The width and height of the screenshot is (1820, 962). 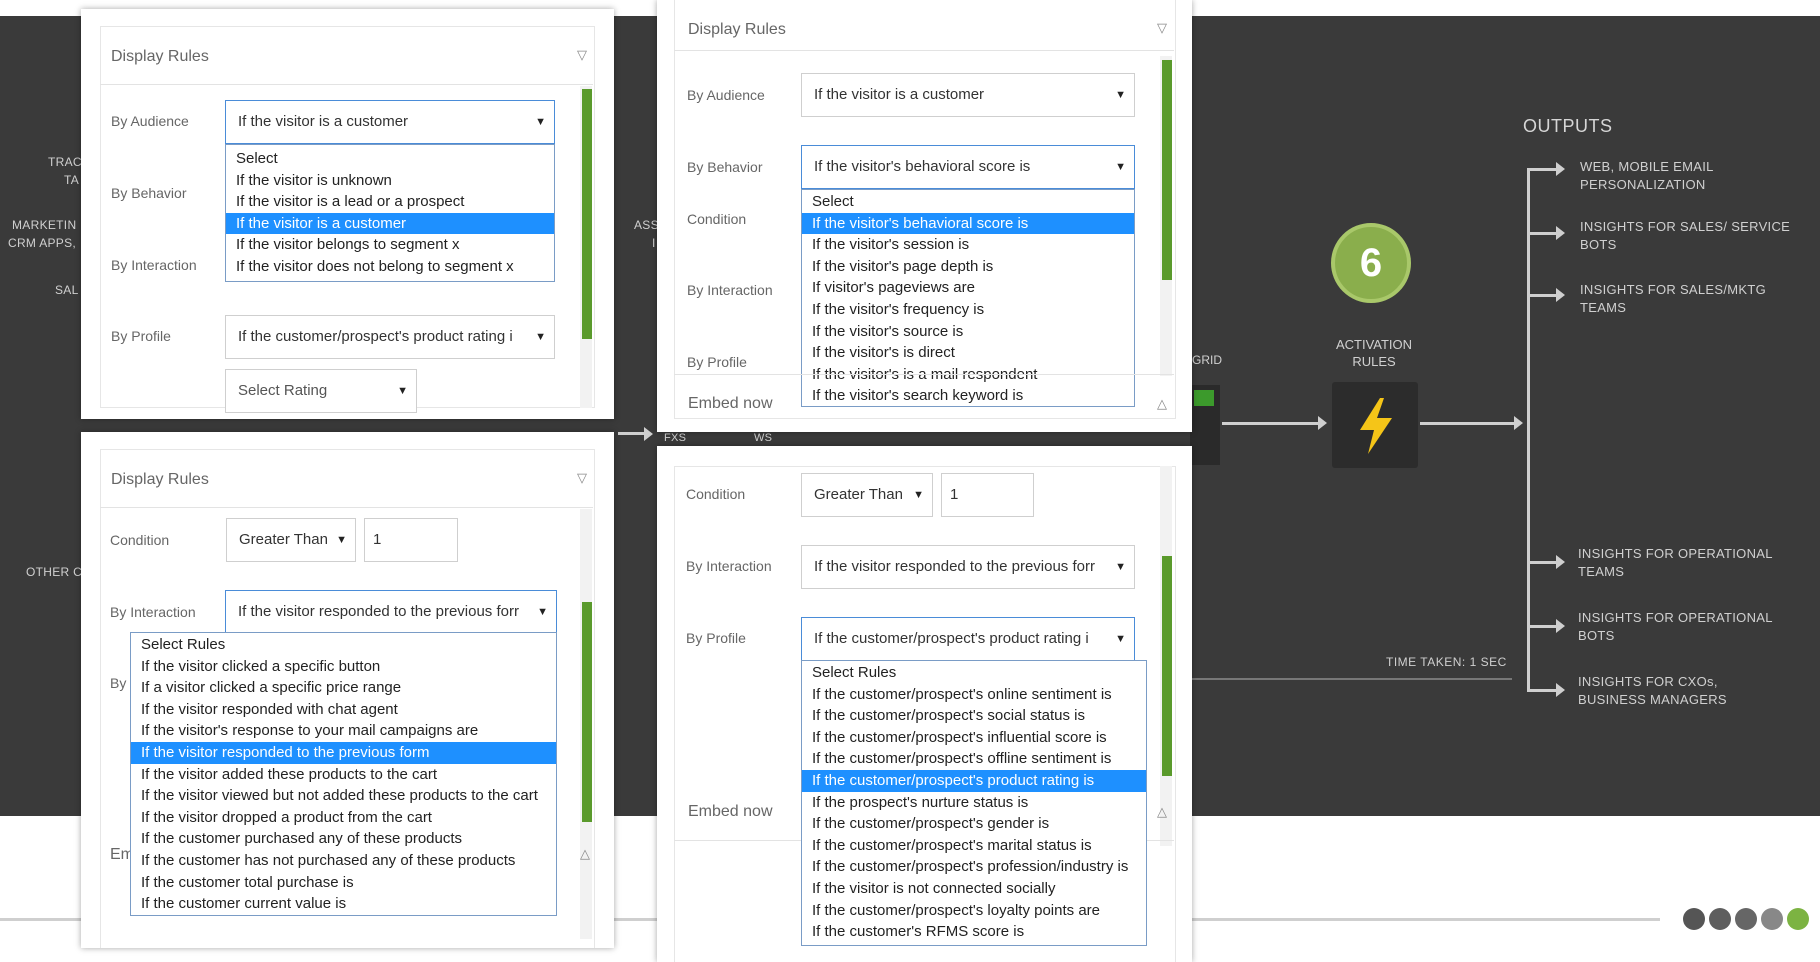 I want to click on by-profile-label: By Profile, so click(x=717, y=362).